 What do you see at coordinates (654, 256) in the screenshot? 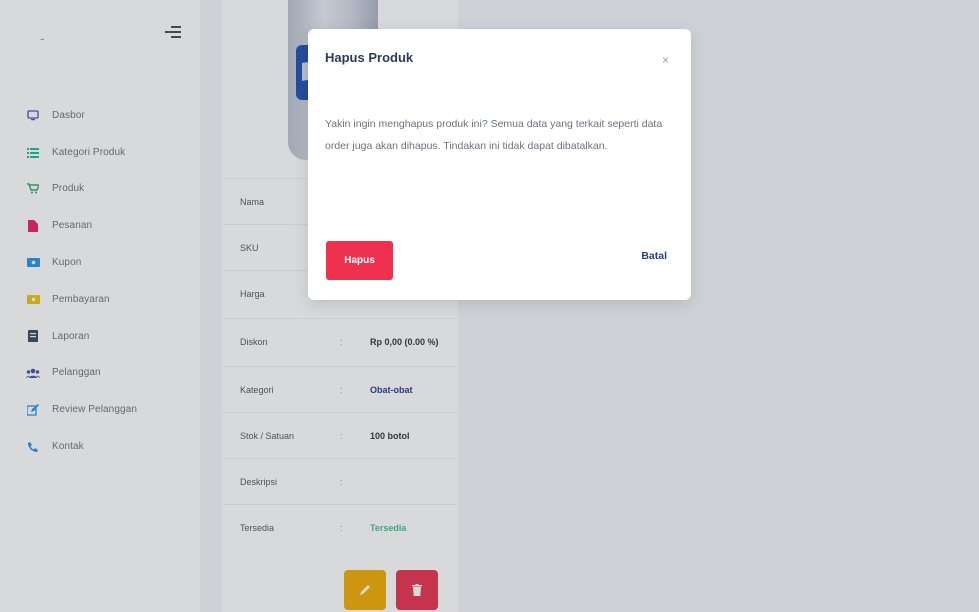
I see `cancel-button: Batal` at bounding box center [654, 256].